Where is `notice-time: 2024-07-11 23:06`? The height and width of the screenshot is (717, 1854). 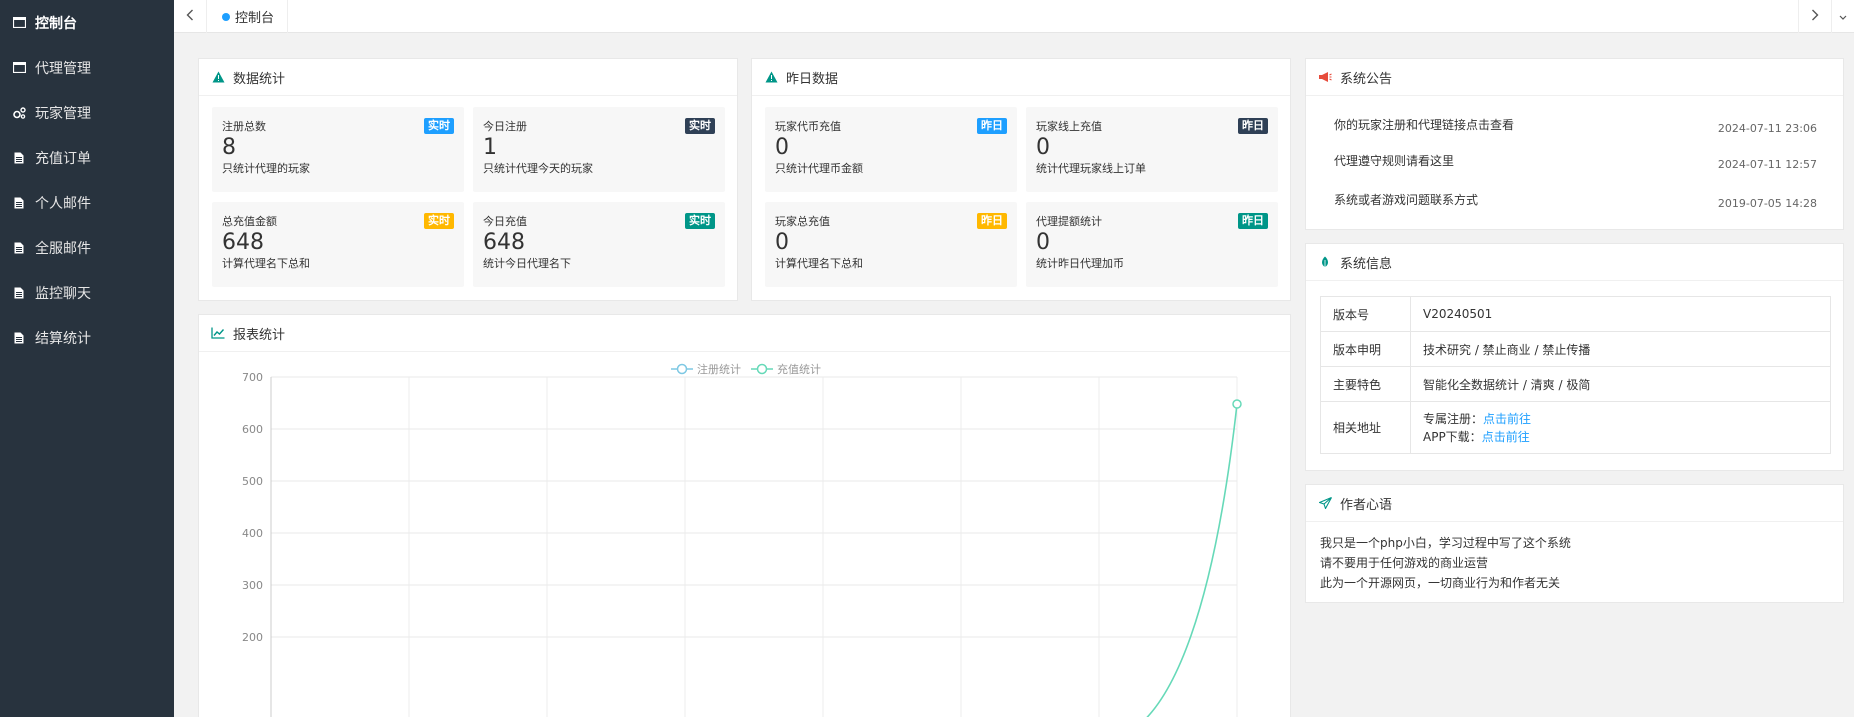 notice-time: 2024-07-11 23:06 is located at coordinates (1767, 128).